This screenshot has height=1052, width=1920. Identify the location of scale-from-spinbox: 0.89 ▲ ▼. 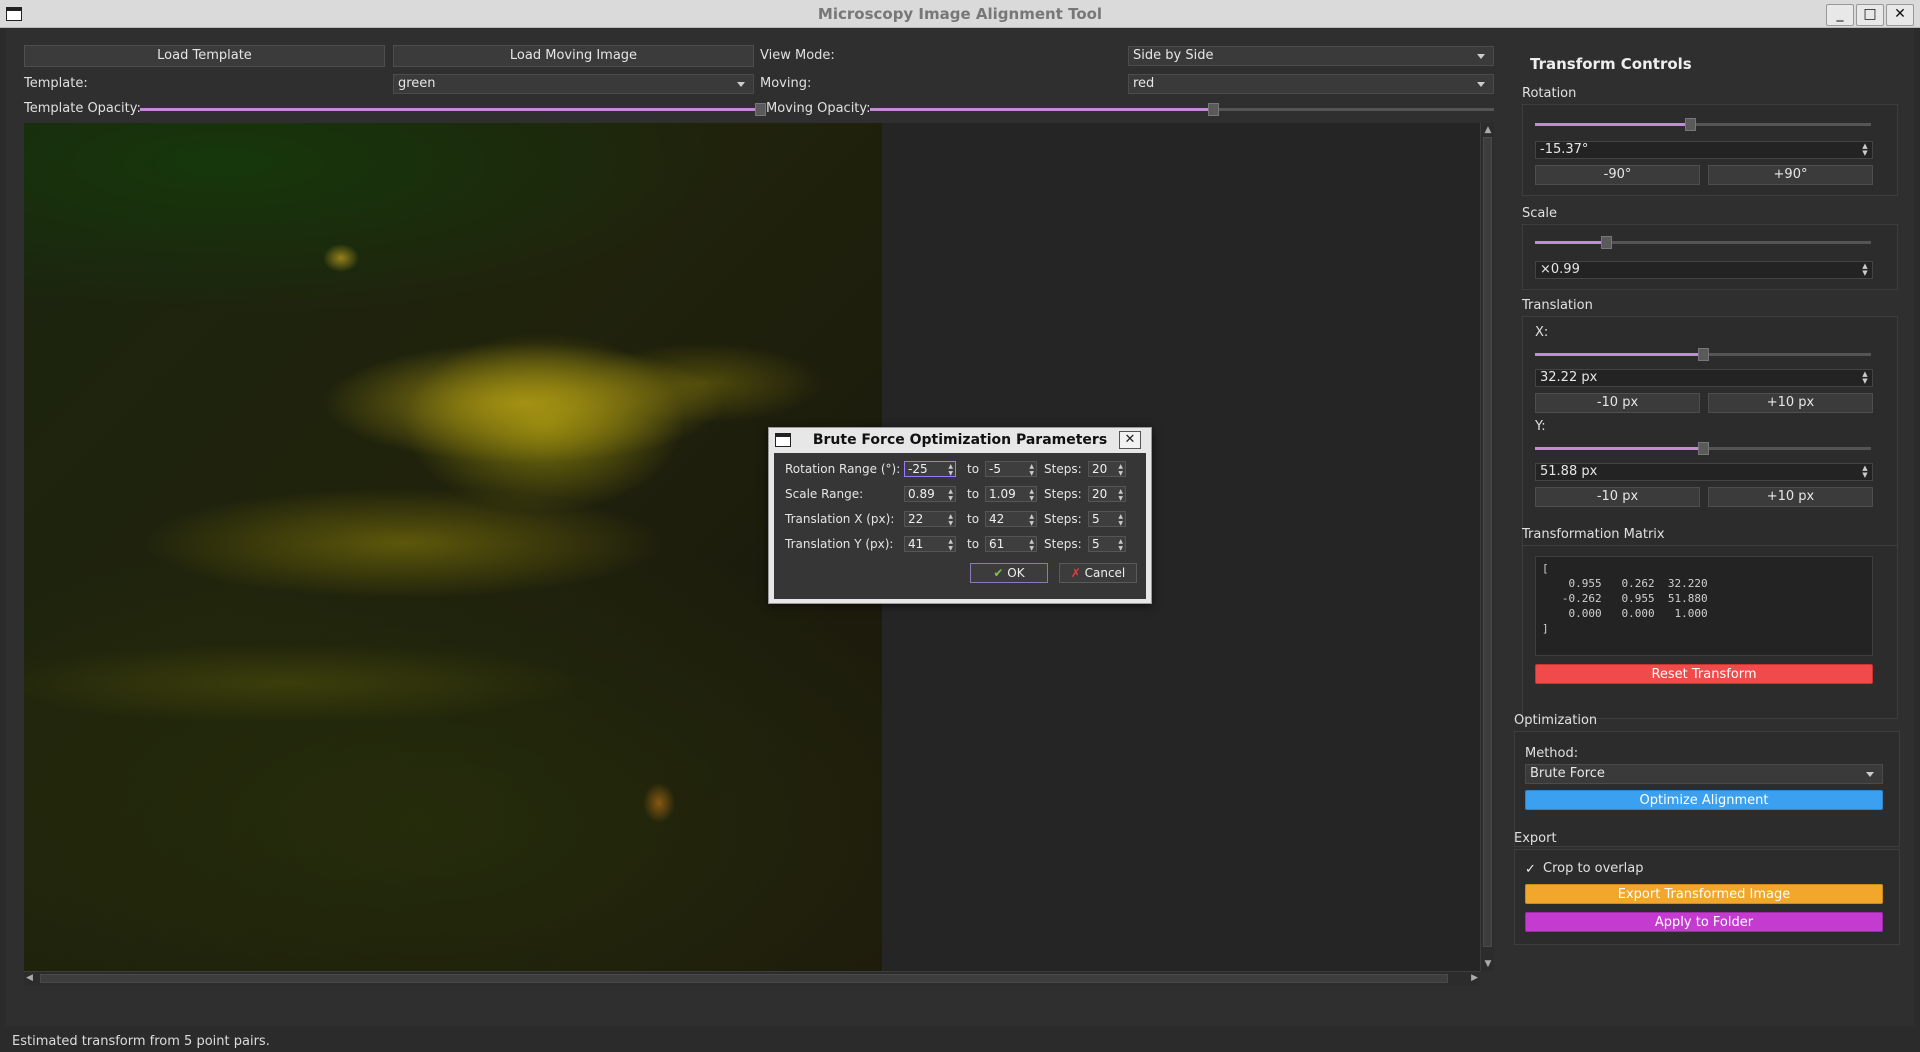
(930, 494).